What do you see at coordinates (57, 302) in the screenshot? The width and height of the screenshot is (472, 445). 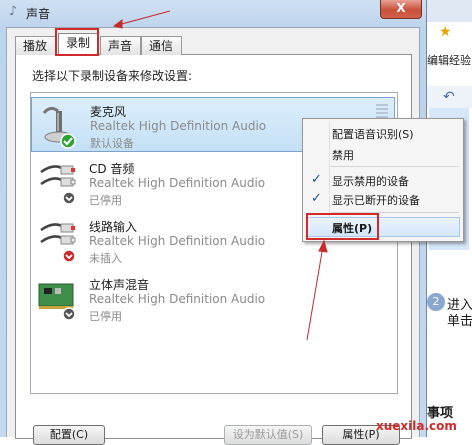 I see `sound-card-icon` at bounding box center [57, 302].